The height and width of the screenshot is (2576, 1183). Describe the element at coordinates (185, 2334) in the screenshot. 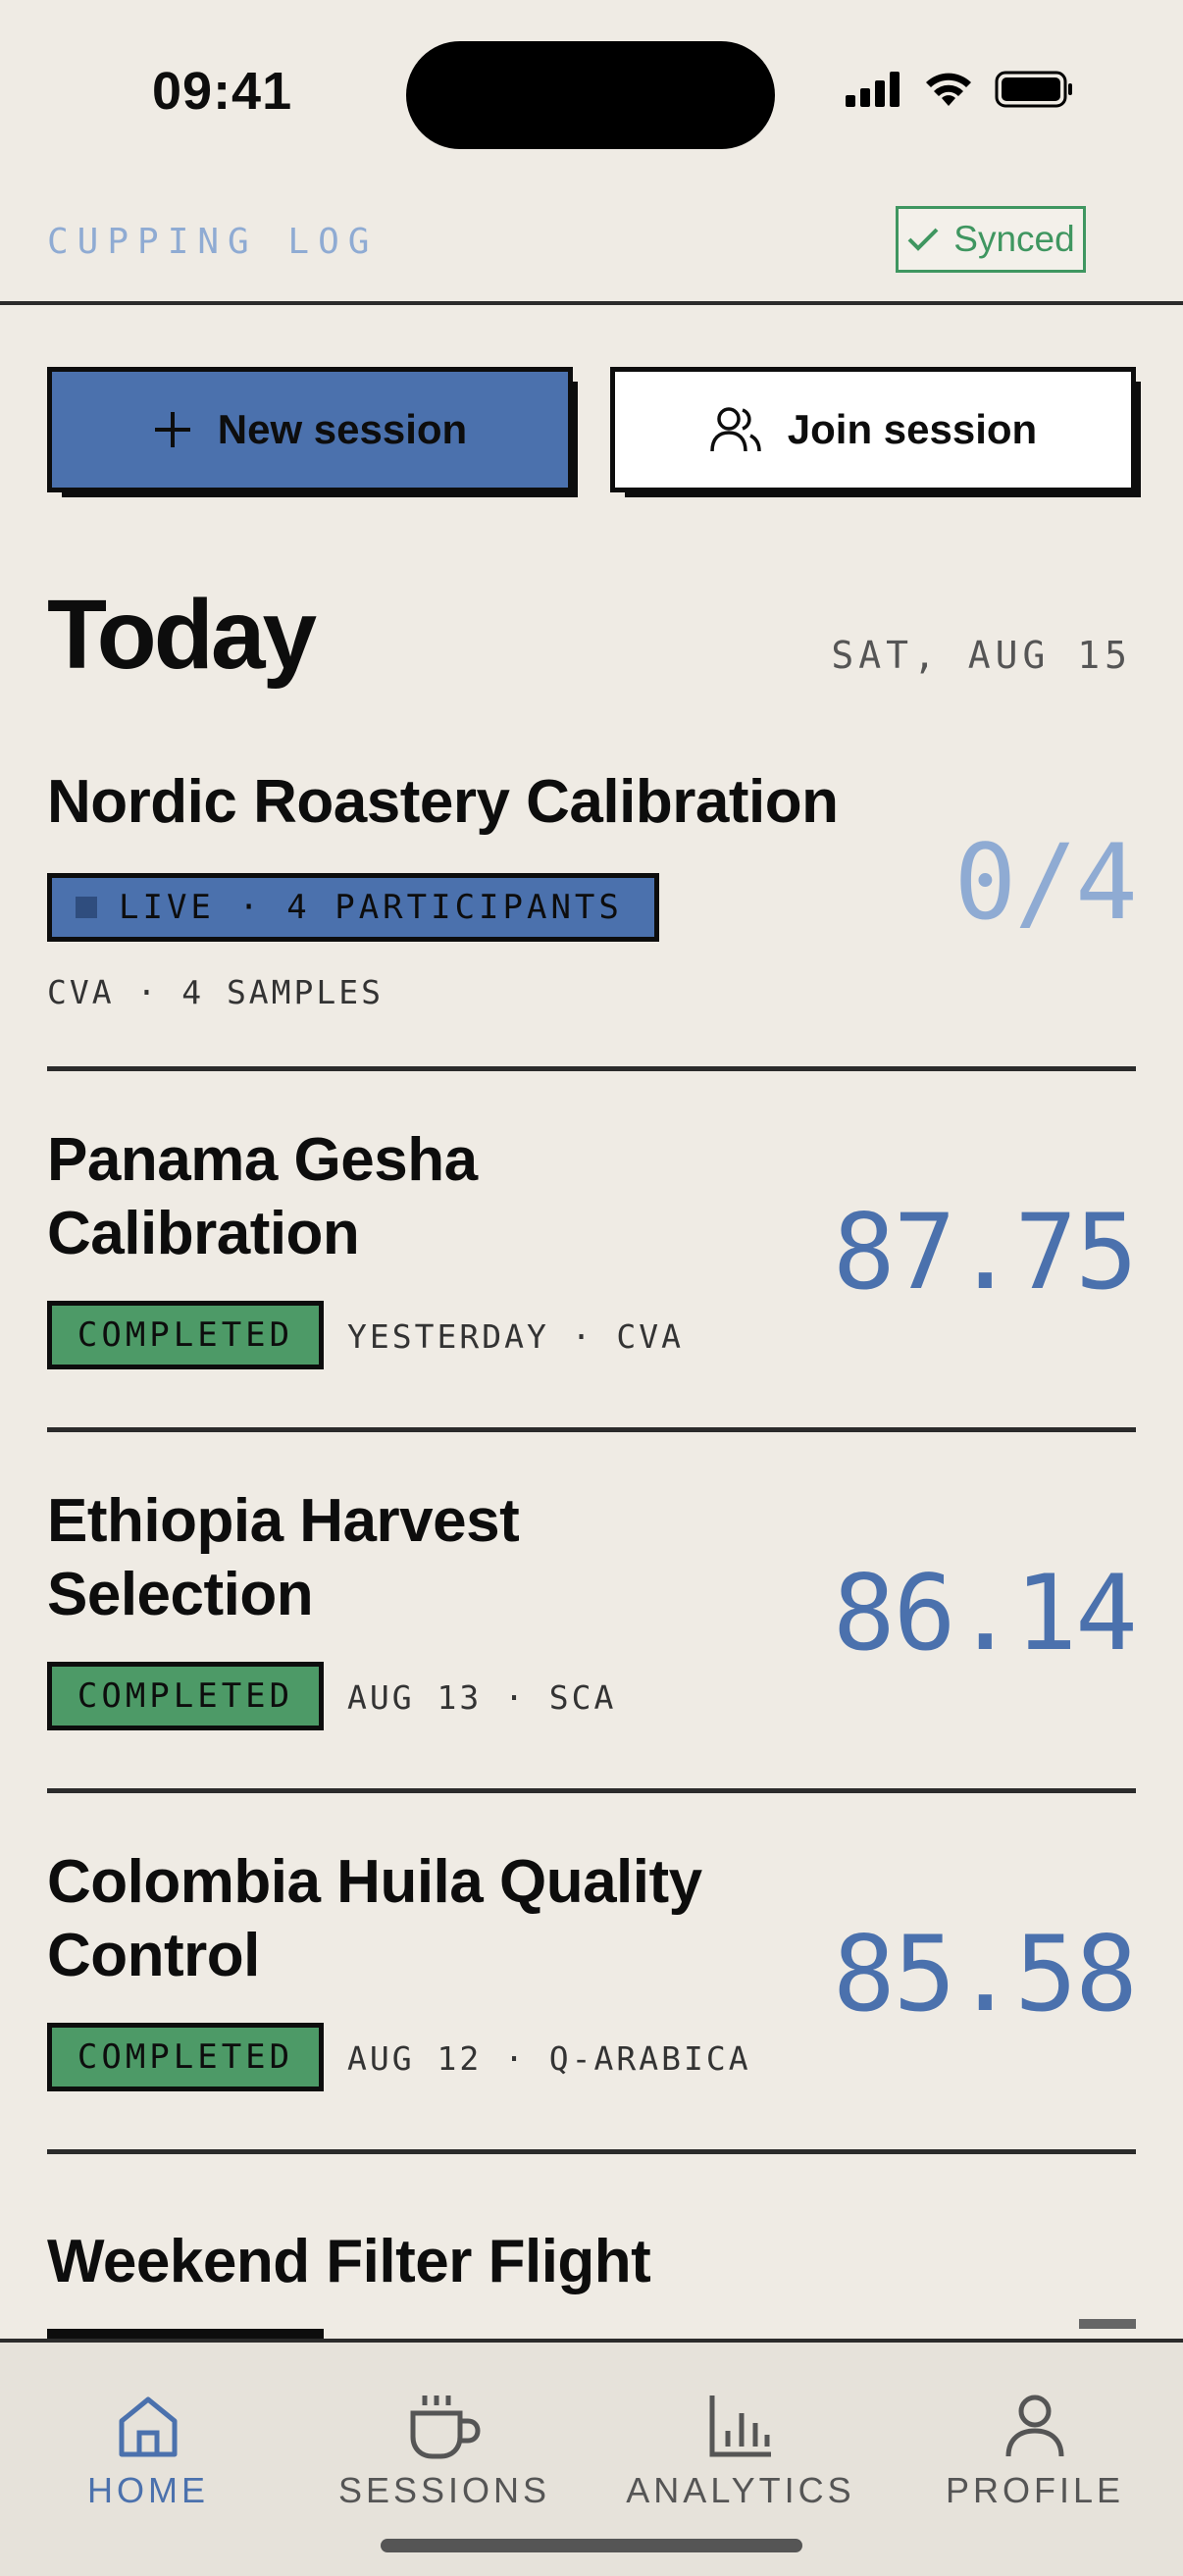

I see `badge-edge` at that location.